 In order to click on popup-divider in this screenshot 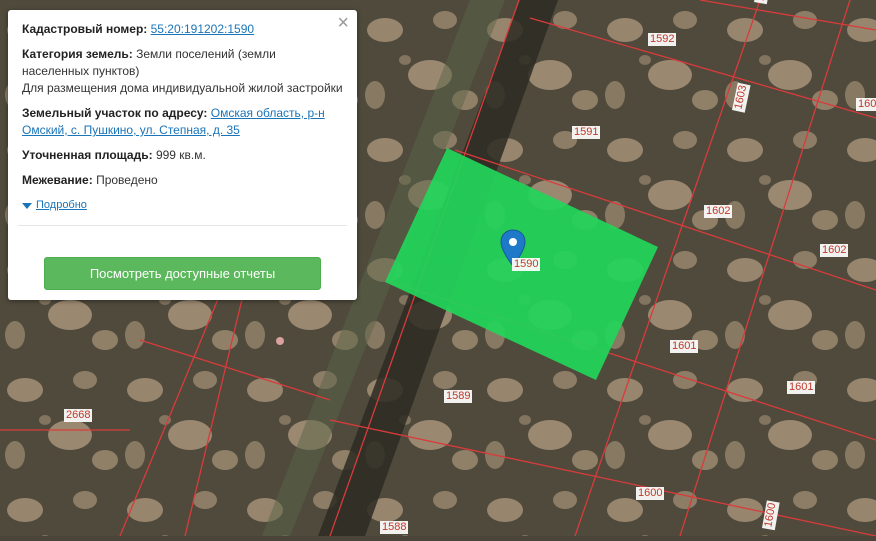, I will do `click(182, 225)`.